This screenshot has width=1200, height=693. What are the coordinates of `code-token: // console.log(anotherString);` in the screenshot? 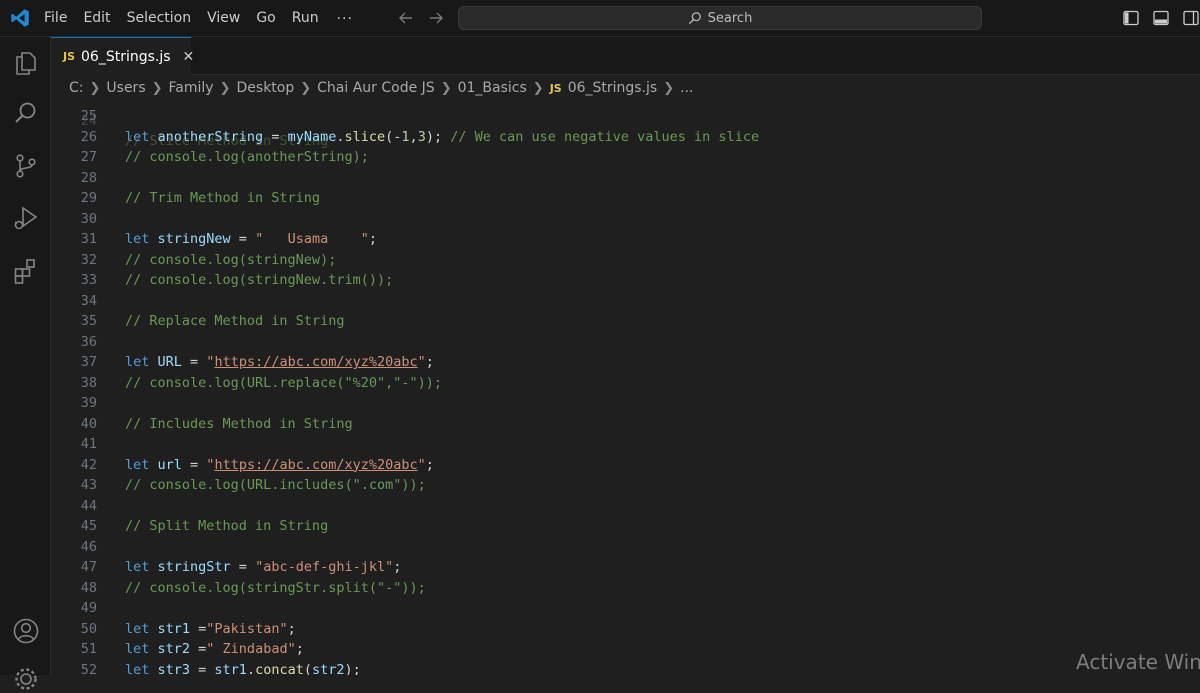 It's located at (247, 157).